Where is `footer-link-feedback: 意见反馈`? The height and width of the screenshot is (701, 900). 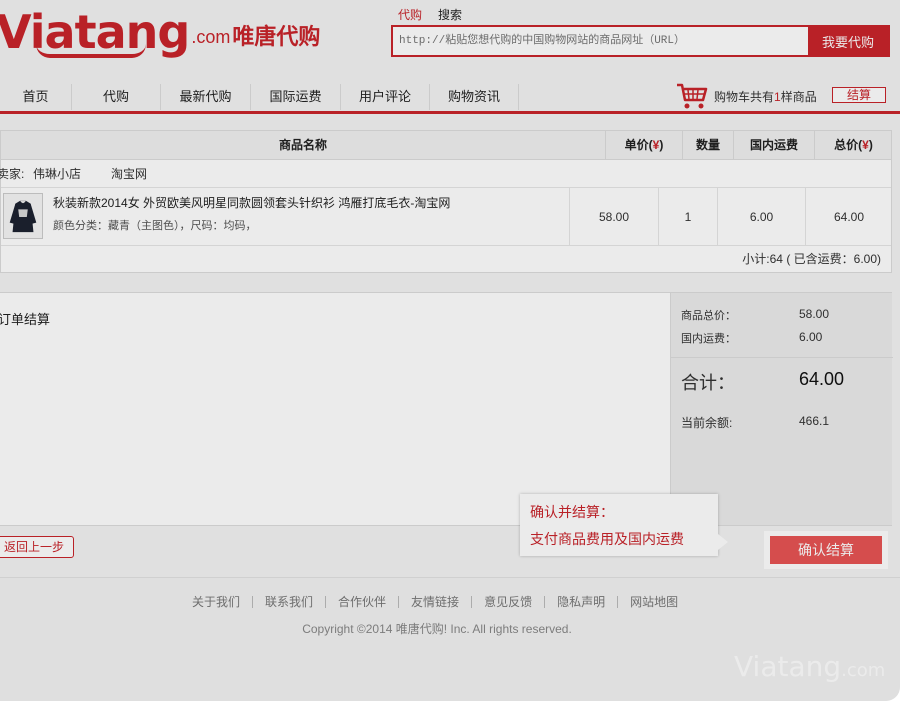
footer-link-feedback: 意见反馈 is located at coordinates (507, 602).